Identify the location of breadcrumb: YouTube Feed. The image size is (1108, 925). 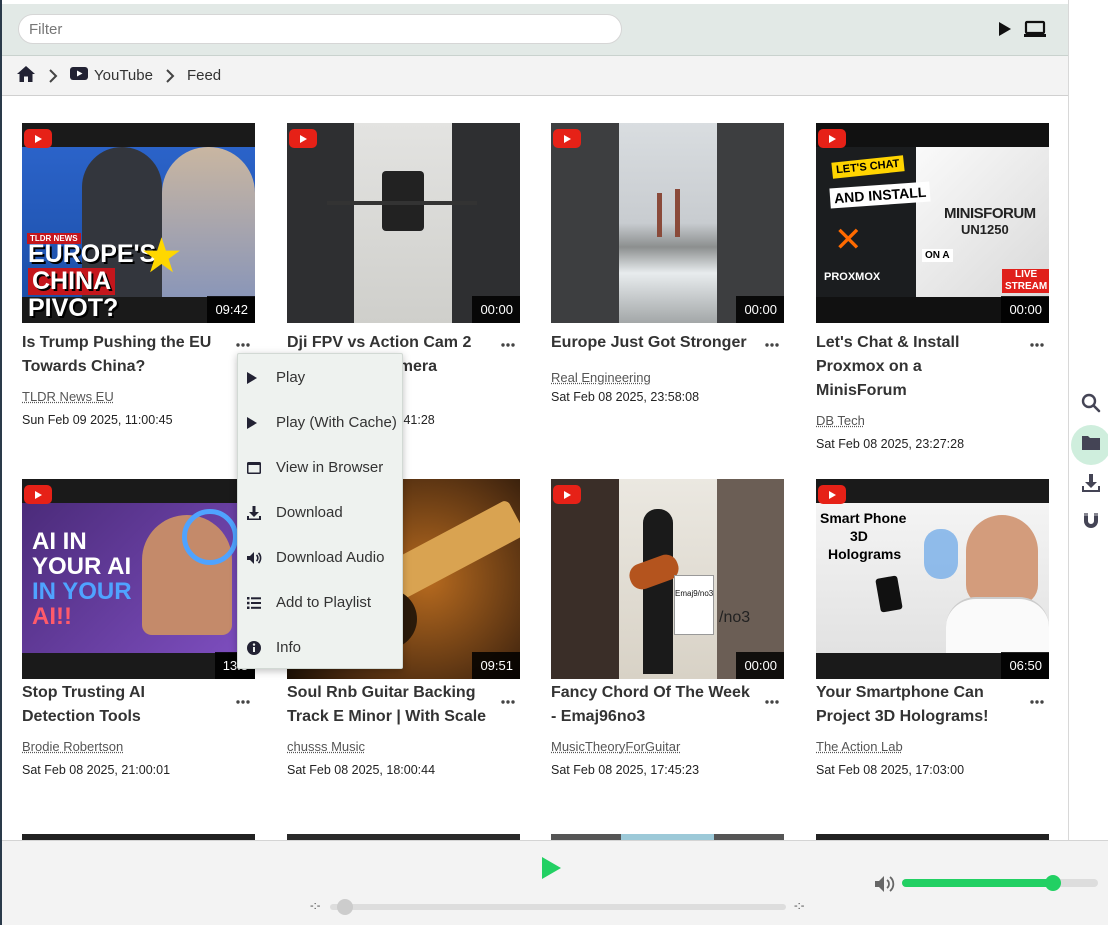
(535, 76).